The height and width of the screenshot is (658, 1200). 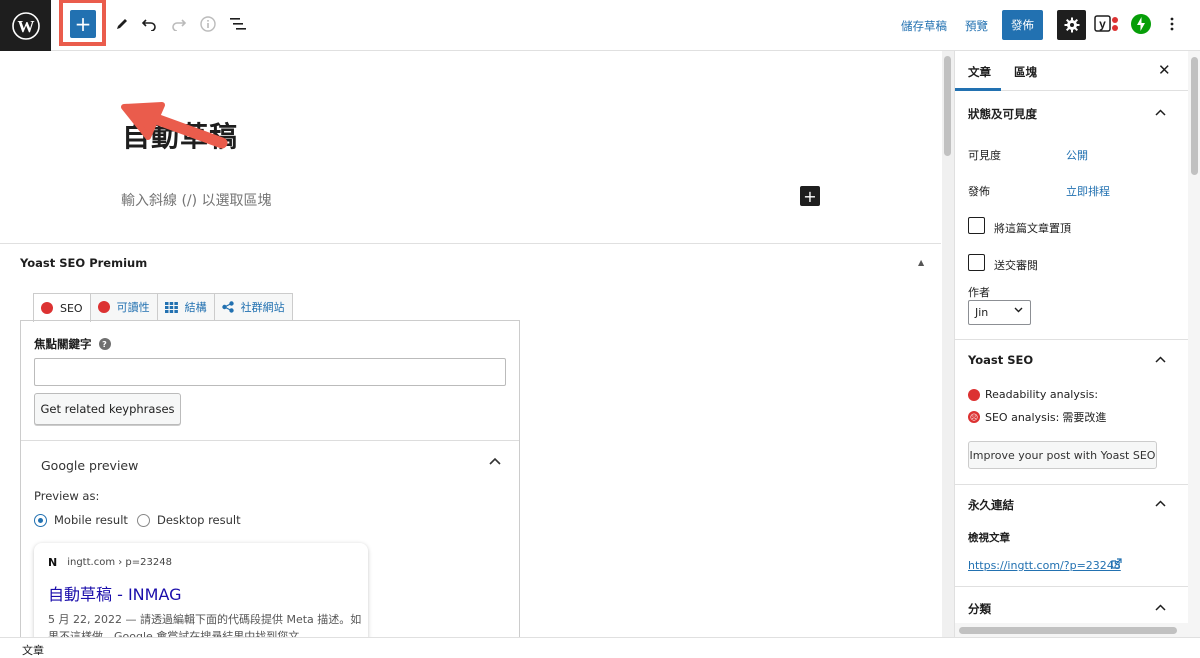 What do you see at coordinates (979, 292) in the screenshot?
I see `author-label: 作者` at bounding box center [979, 292].